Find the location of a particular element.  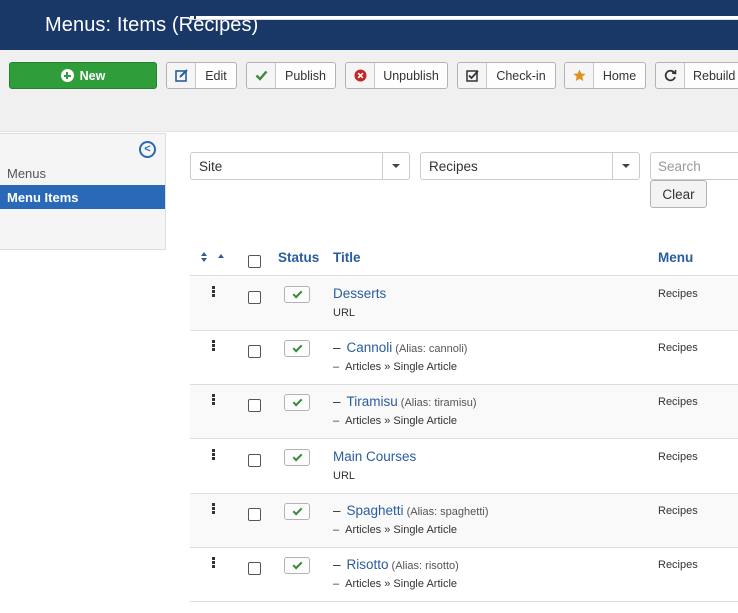

plus-circle-icon is located at coordinates (67, 75).